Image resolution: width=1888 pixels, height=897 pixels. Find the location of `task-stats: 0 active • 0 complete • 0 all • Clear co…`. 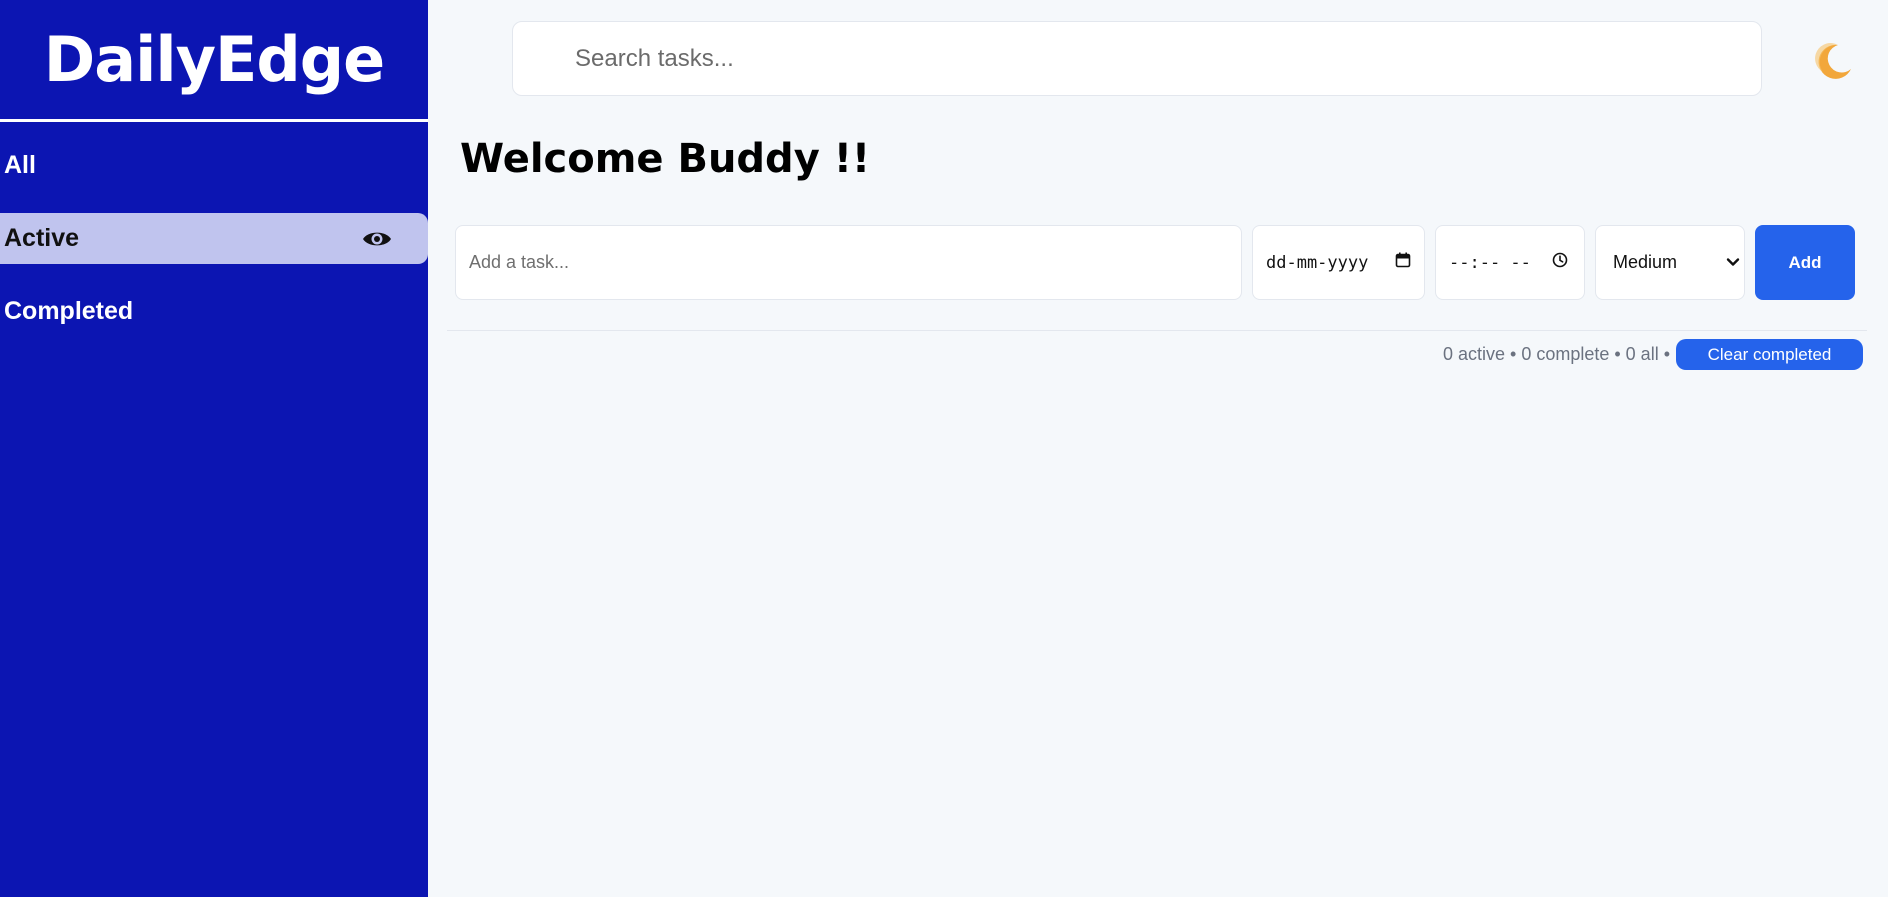

task-stats: 0 active • 0 complete • 0 all • Clear co… is located at coordinates (1653, 354).